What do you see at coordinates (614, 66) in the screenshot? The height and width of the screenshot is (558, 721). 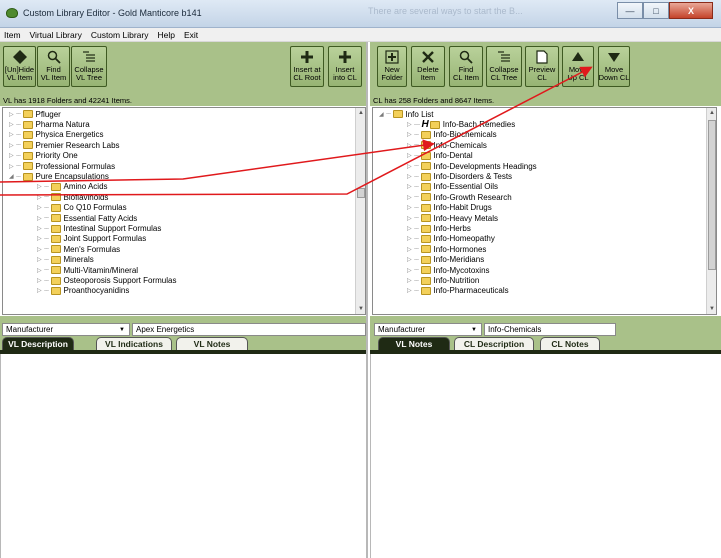 I see `move-down-cl-button: Move Down CL` at bounding box center [614, 66].